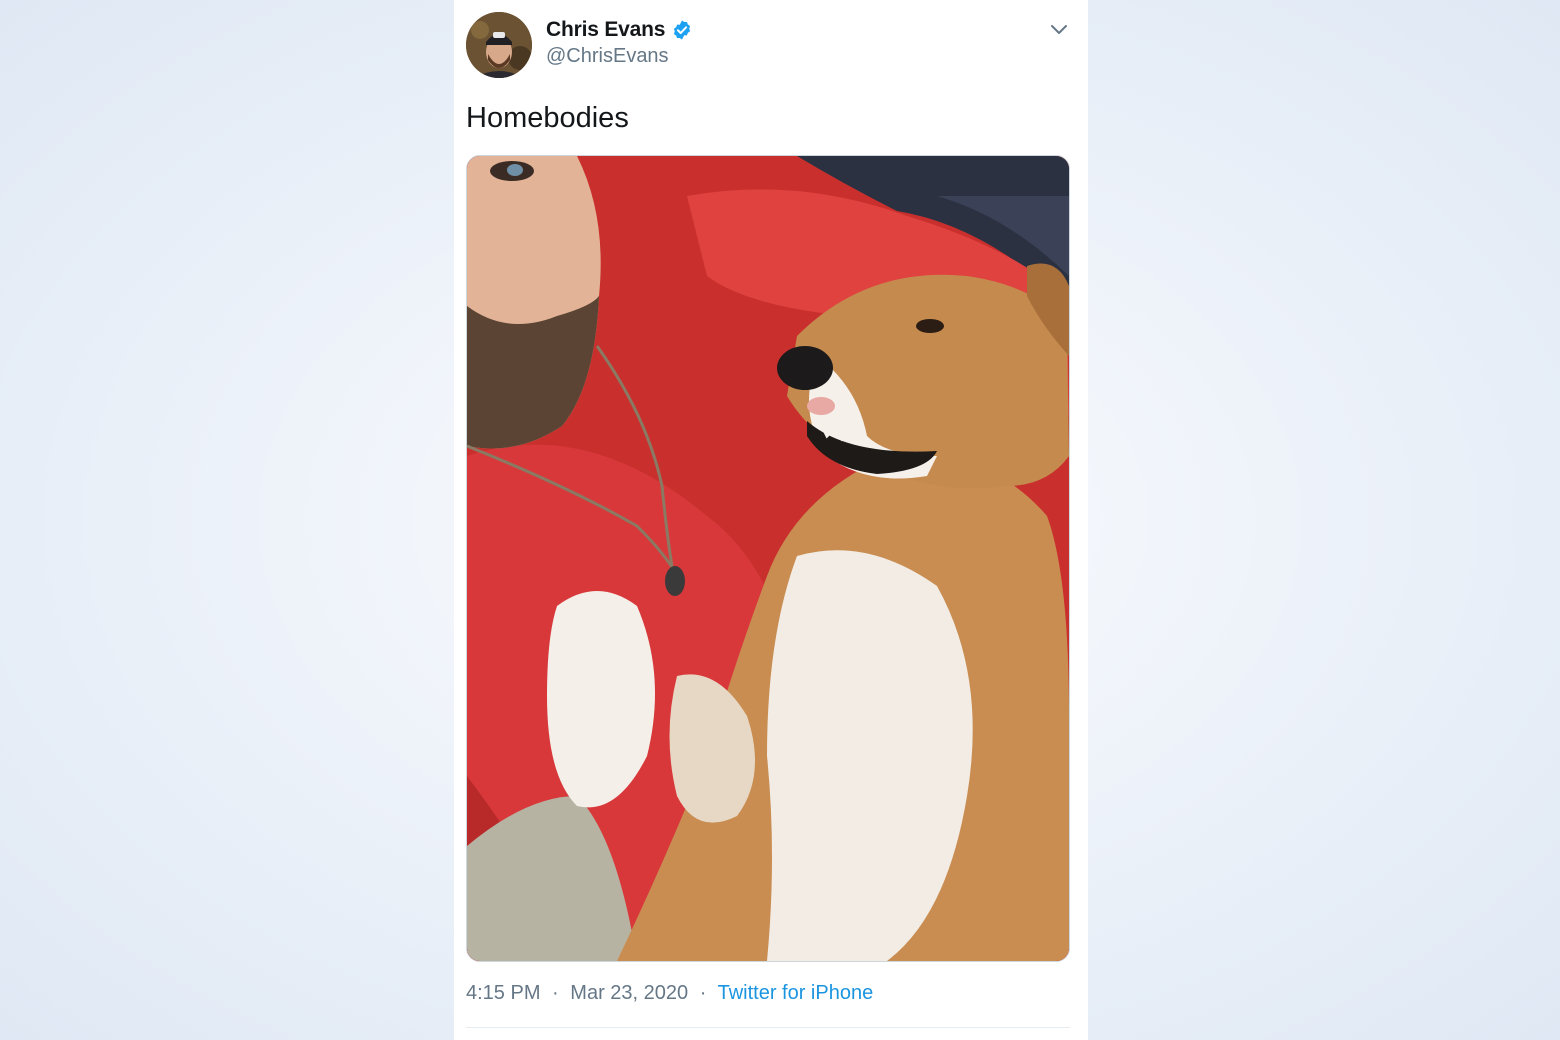 The width and height of the screenshot is (1560, 1040). What do you see at coordinates (629, 993) in the screenshot?
I see `tweet-date: Mar 23, 2020` at bounding box center [629, 993].